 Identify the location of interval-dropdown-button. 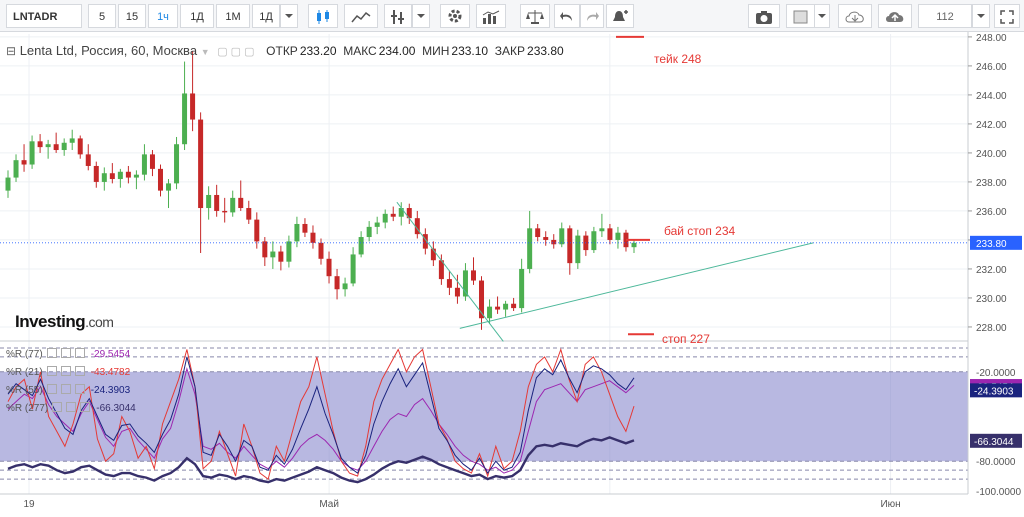
(289, 16).